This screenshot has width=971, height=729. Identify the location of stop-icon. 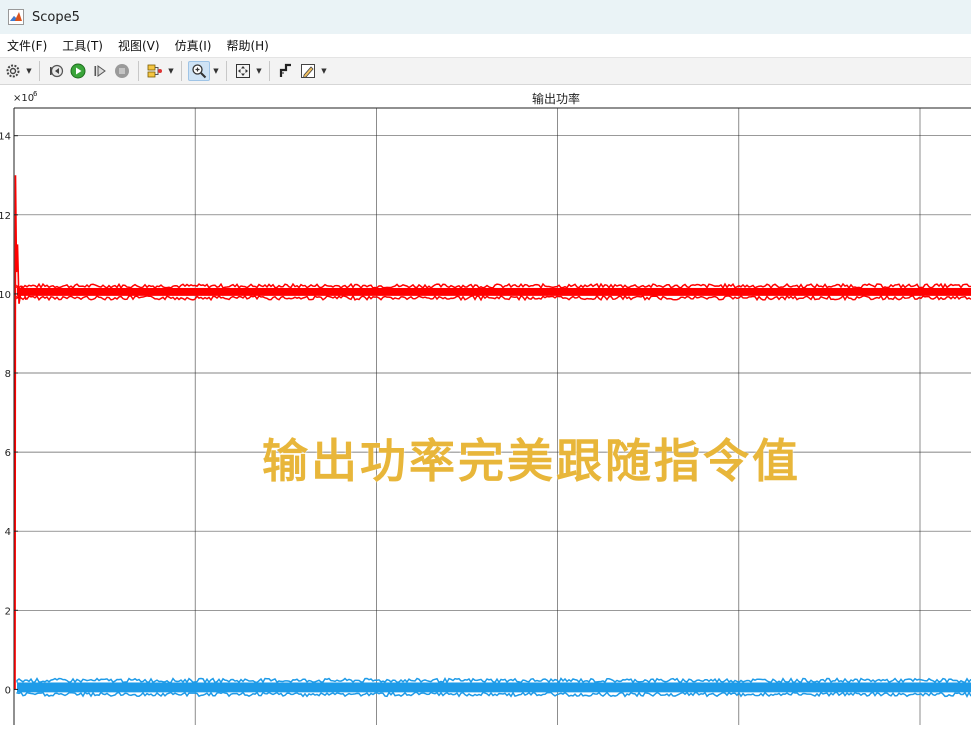
(122, 71).